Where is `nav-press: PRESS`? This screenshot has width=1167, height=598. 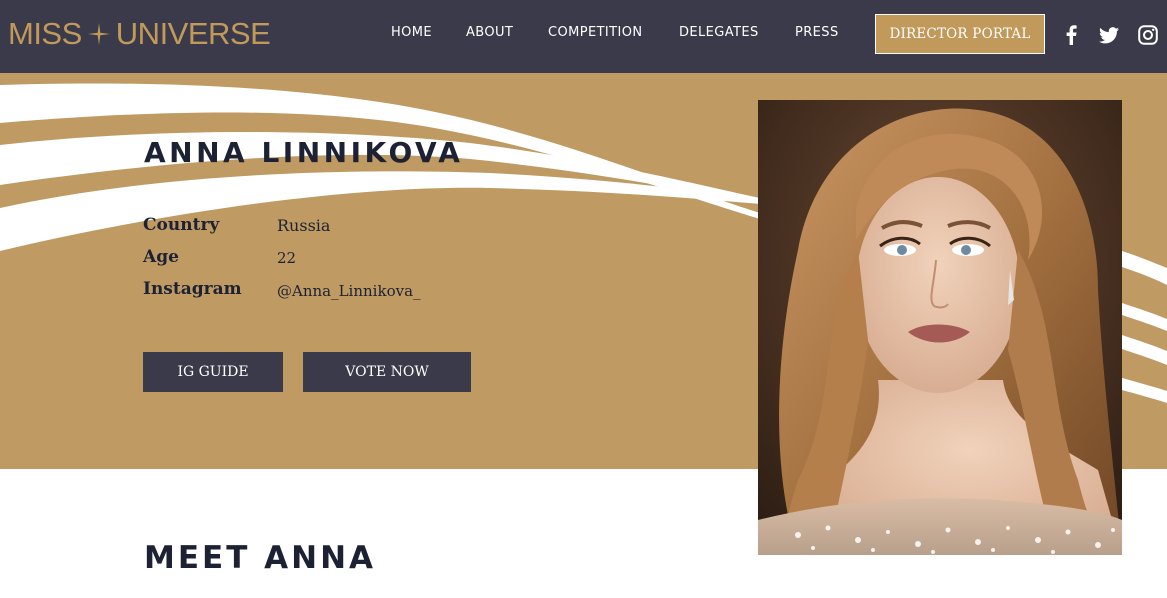
nav-press: PRESS is located at coordinates (817, 32).